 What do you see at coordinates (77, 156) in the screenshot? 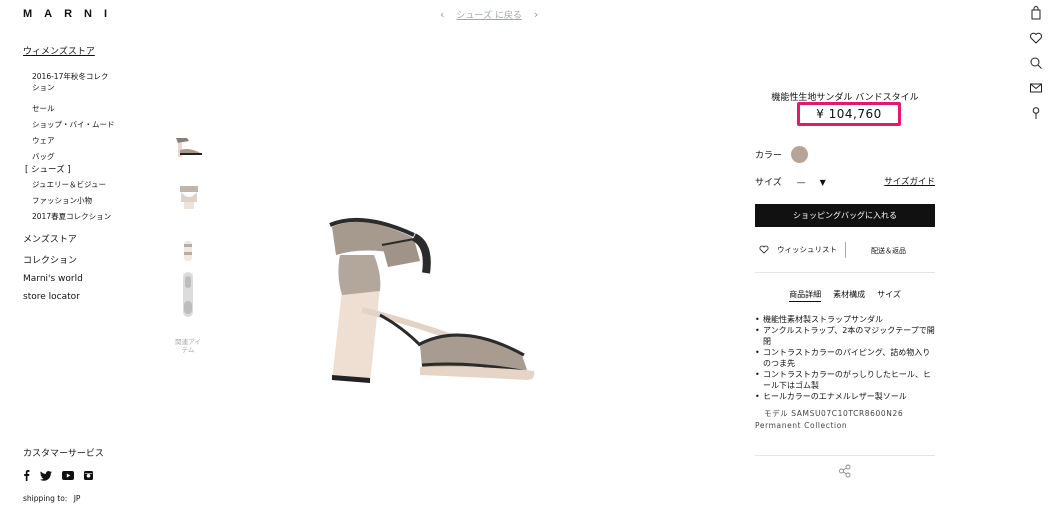
I see `sidebar-item-bags: バッグ` at bounding box center [77, 156].